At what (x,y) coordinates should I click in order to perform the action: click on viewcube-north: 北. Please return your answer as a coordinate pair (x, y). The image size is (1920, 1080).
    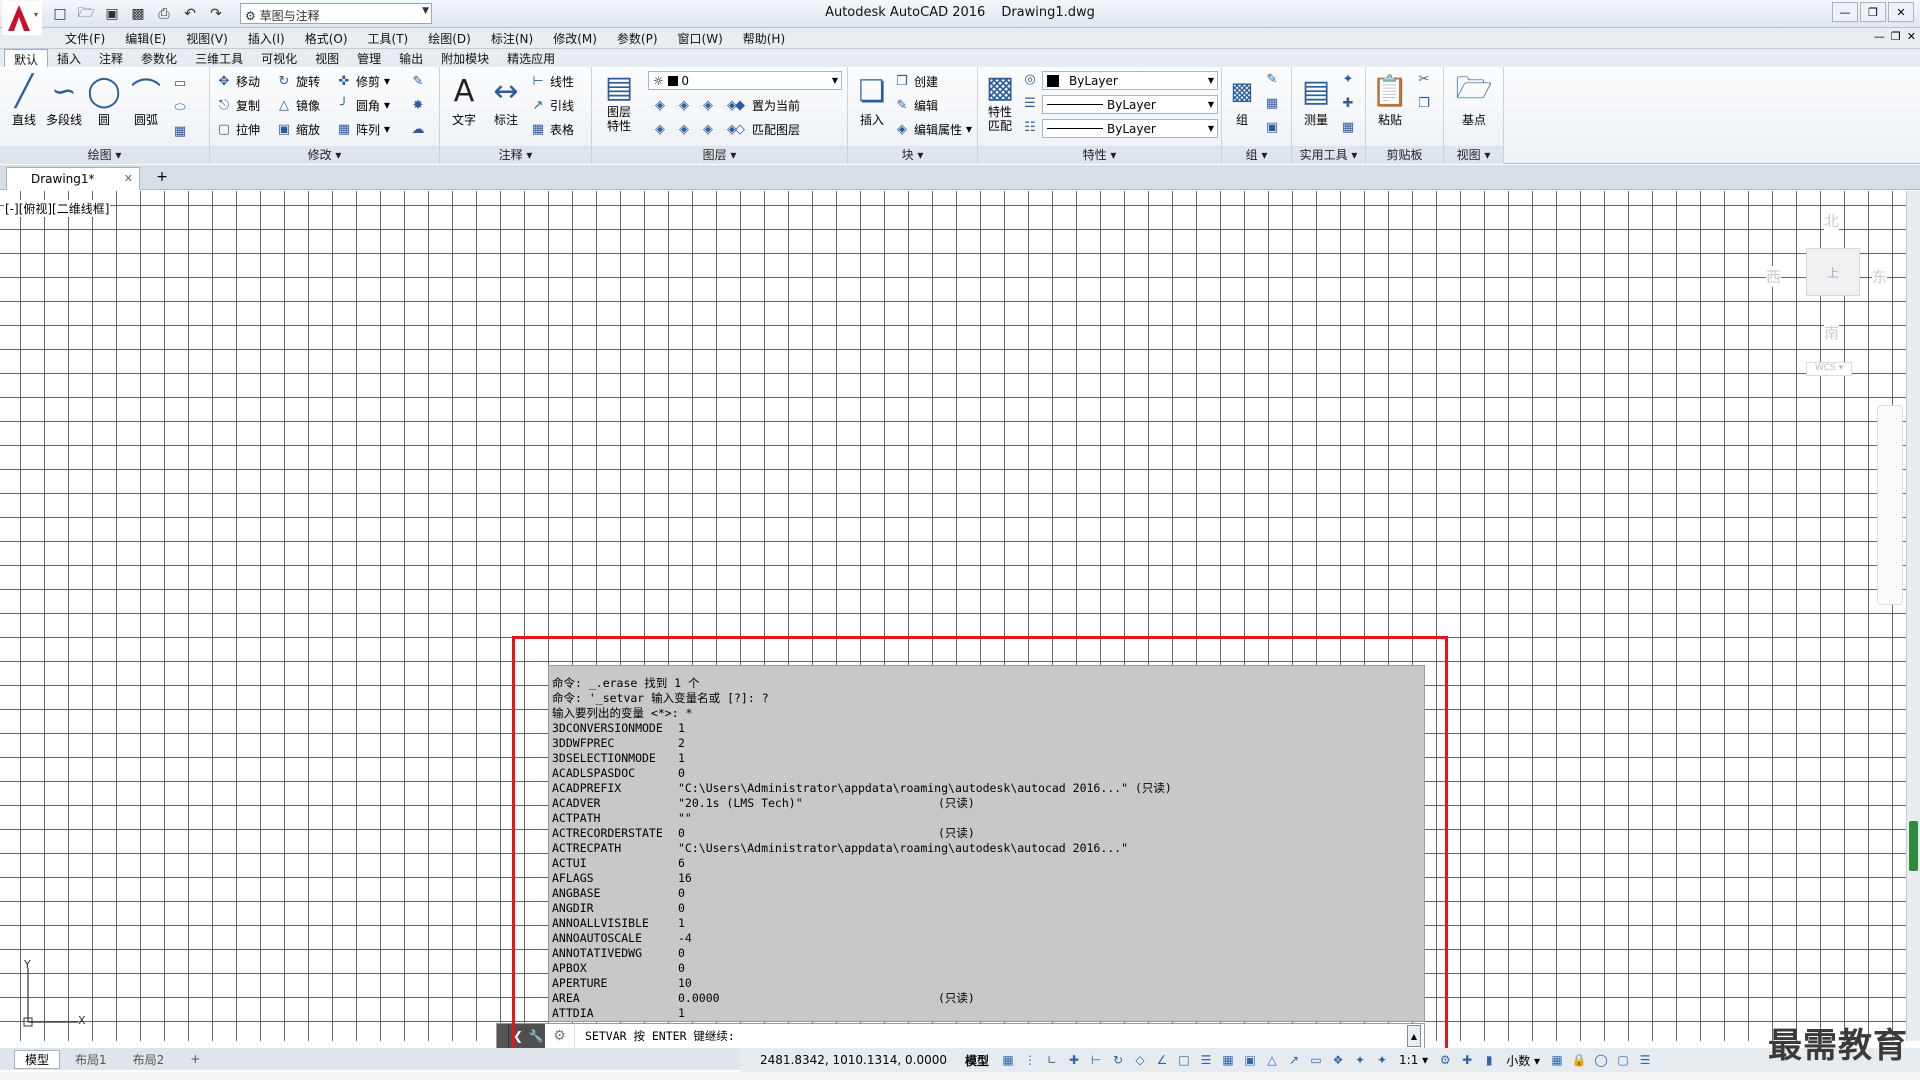
    Looking at the image, I should click on (1832, 220).